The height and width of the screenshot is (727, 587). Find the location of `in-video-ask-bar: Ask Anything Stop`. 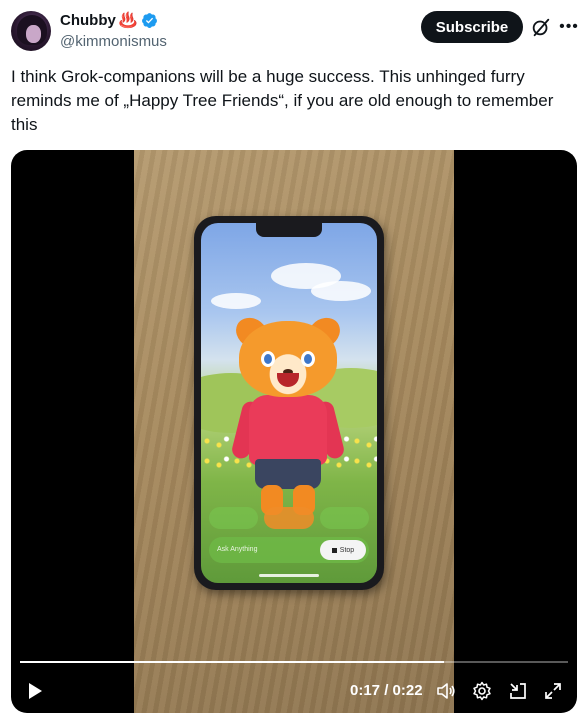

in-video-ask-bar: Ask Anything Stop is located at coordinates (289, 550).